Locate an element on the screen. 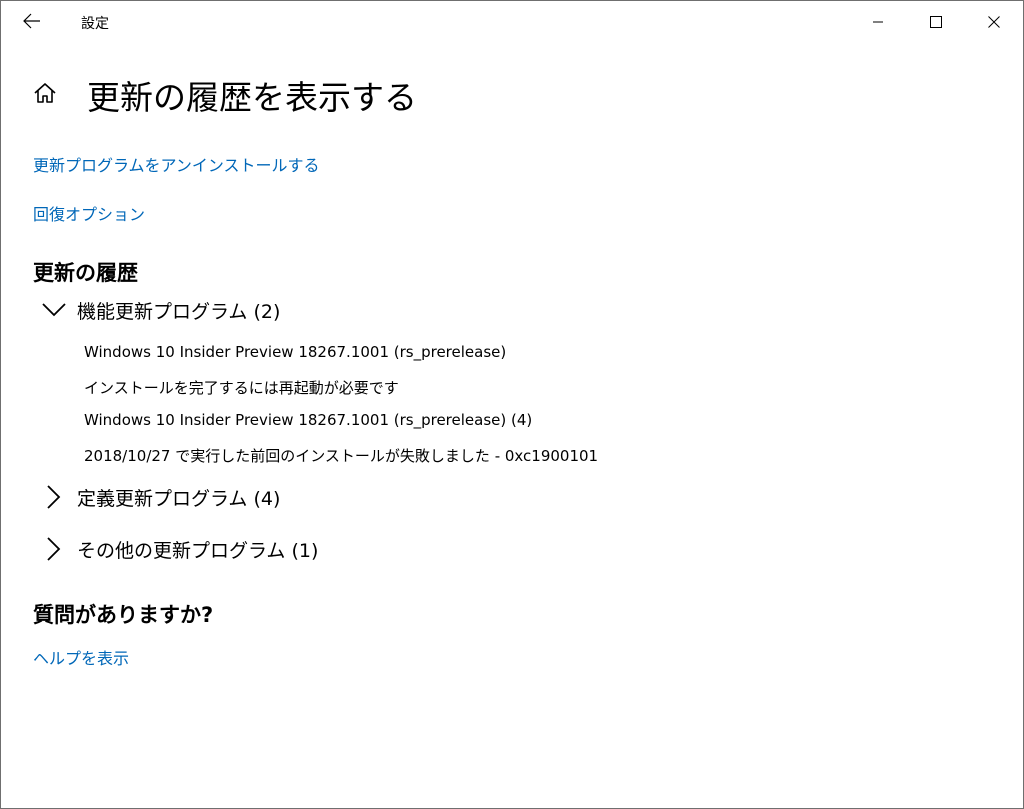  minimize-icon is located at coordinates (878, 22).